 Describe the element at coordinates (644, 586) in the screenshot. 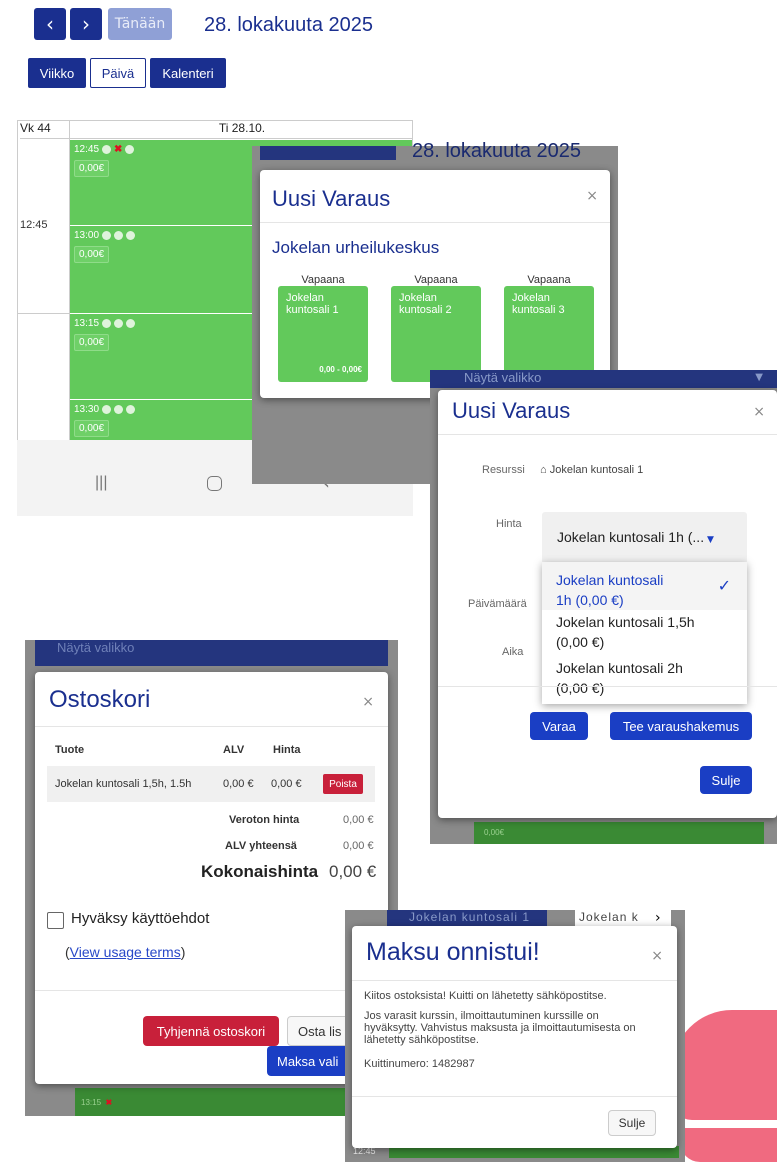

I see `price-option: Jokelan kuntosali 1h (0,00 €) ✓` at that location.